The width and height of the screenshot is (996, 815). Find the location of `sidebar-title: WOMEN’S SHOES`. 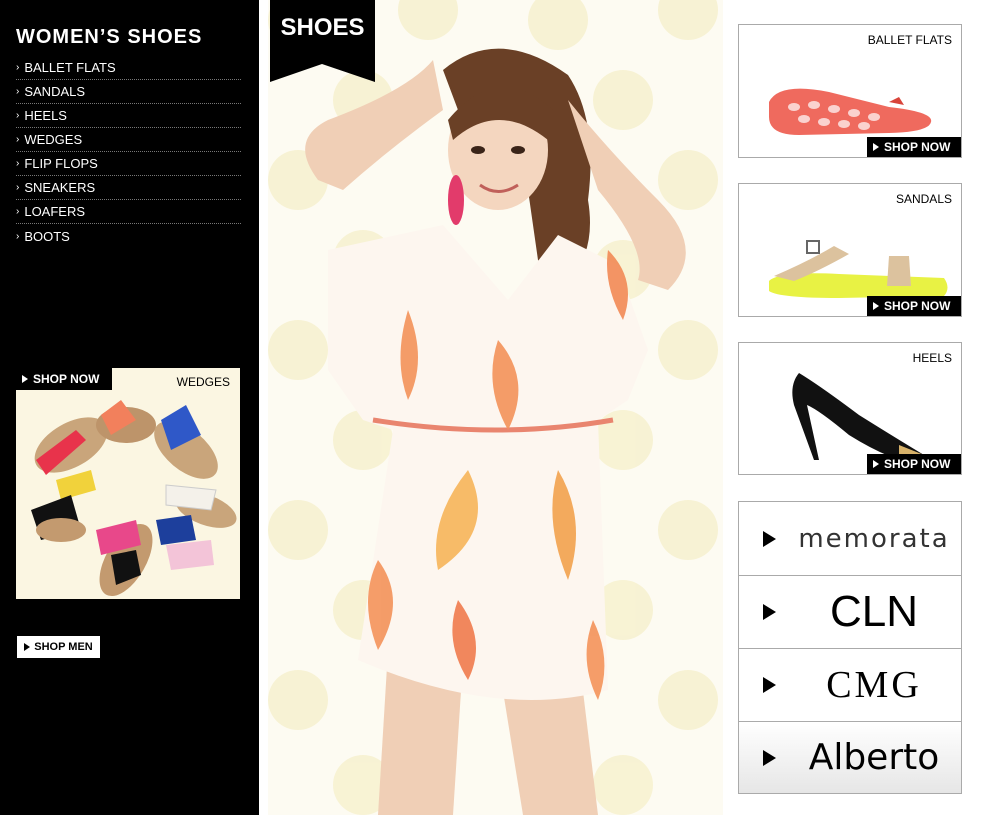

sidebar-title: WOMEN’S SHOES is located at coordinates (109, 37).